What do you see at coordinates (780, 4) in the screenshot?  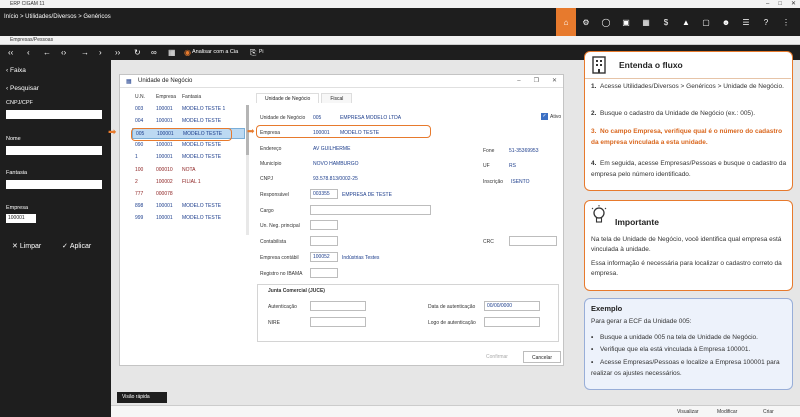 I see `maximize-icon: □` at bounding box center [780, 4].